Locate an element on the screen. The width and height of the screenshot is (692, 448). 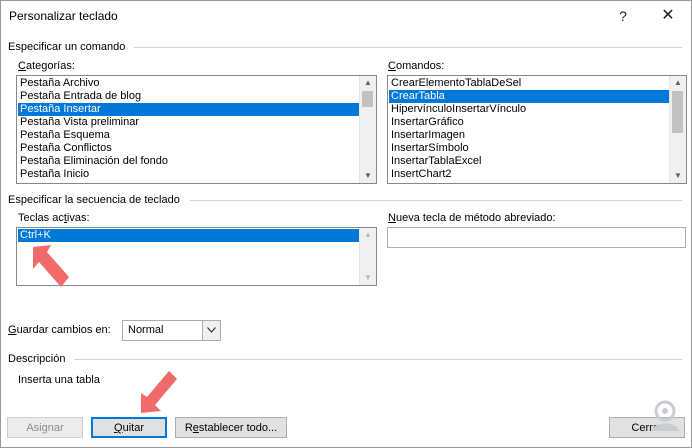
active-keys-label: Teclas activas: is located at coordinates (54, 218).